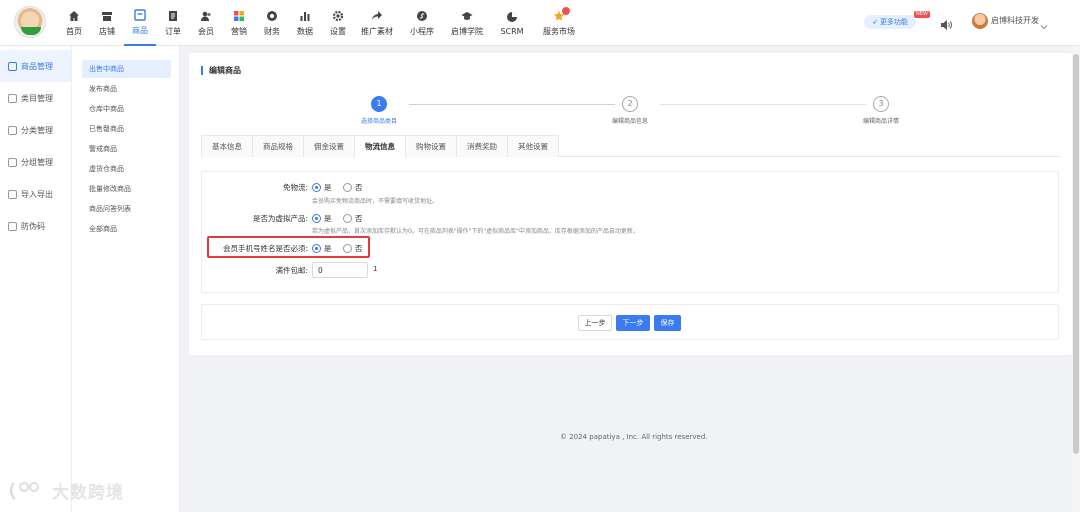 Image resolution: width=1080 pixels, height=512 pixels. I want to click on primary-sidebar: 商品管理 类目管理 分类管理 分组管理 导入导出 防伪码, so click(36, 279).